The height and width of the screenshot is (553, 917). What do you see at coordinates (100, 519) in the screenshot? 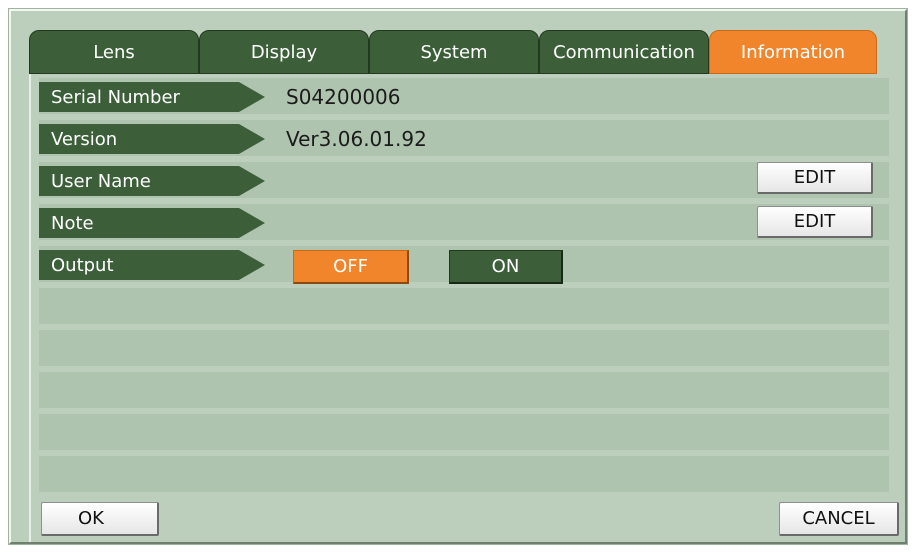
I see `ok-button: OK` at bounding box center [100, 519].